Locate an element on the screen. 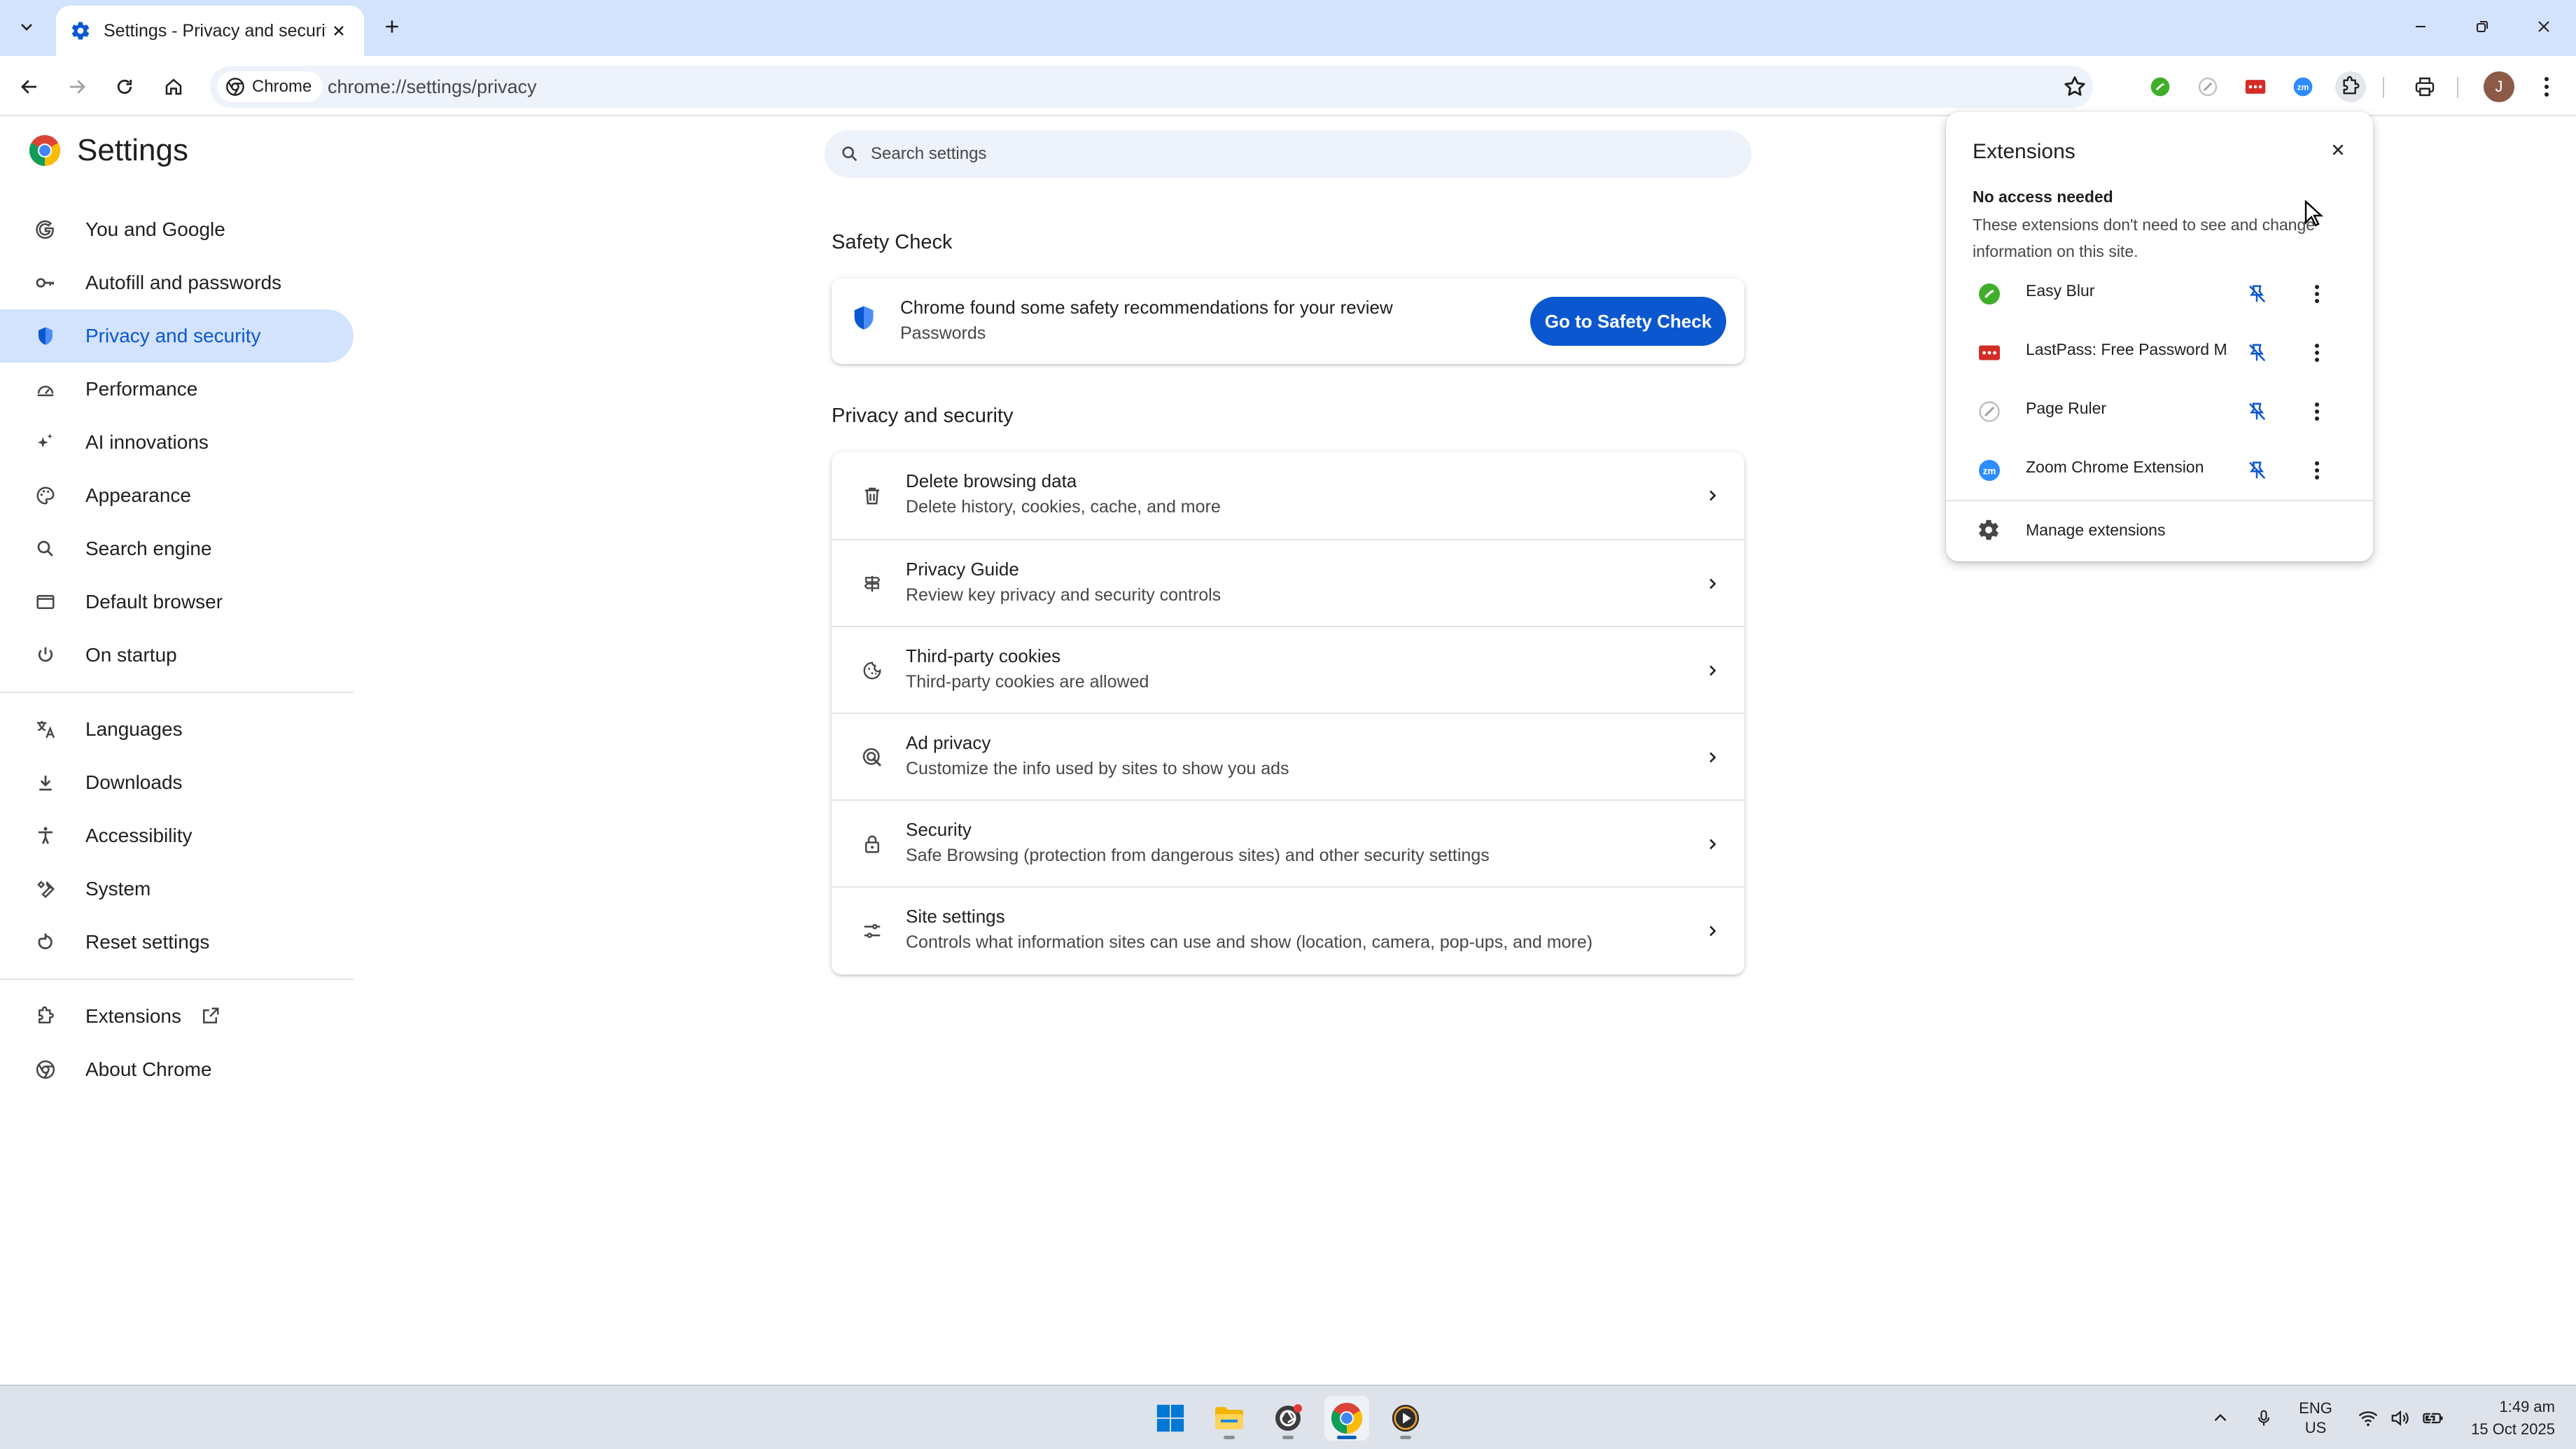 Image resolution: width=2576 pixels, height=1449 pixels. sidebar-item-privacy-and-security: Privacy and security is located at coordinates (177, 336).